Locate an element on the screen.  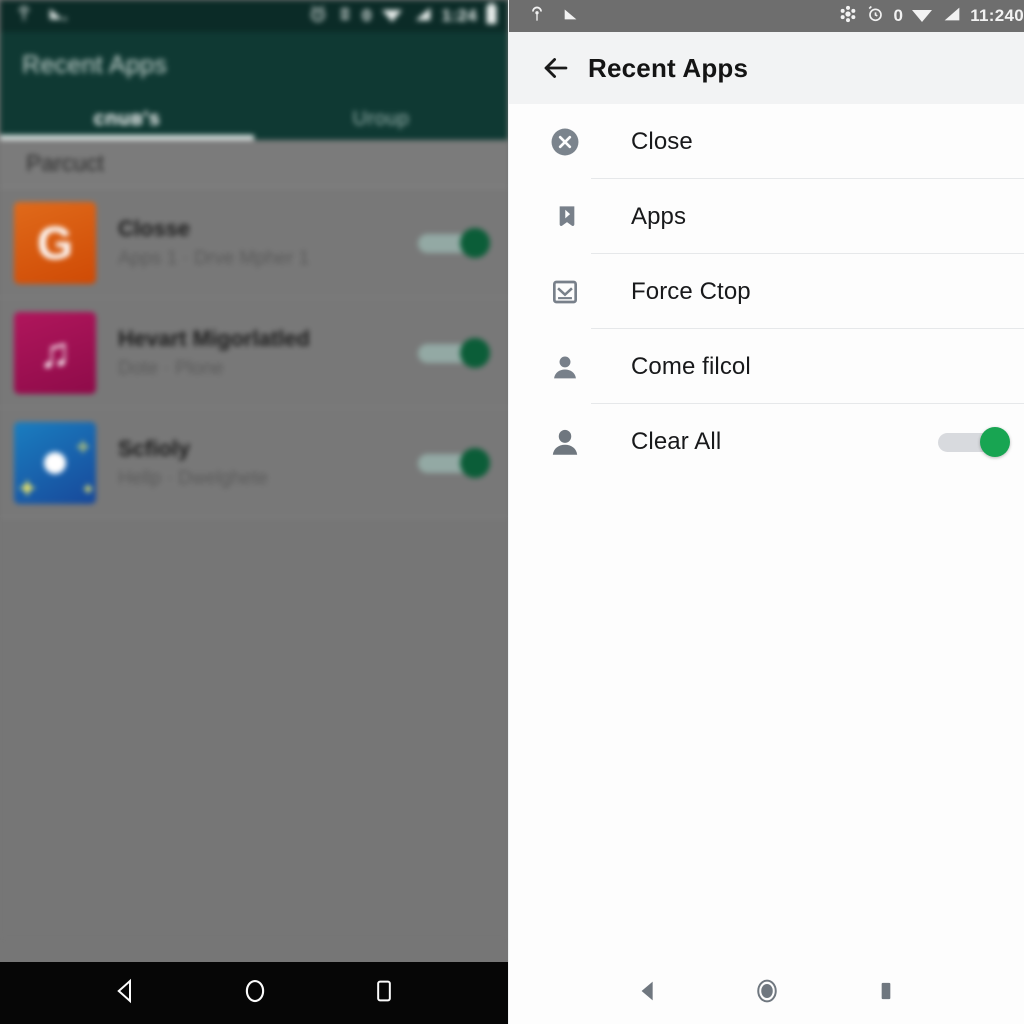
tab-active-indicator is located at coordinates (127, 137).